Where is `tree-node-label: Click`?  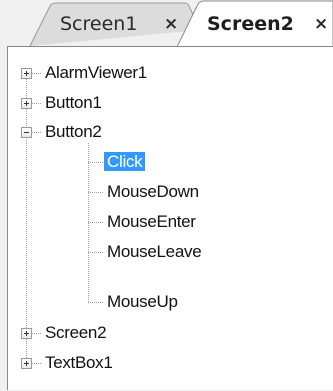
tree-node-label: Click is located at coordinates (125, 161).